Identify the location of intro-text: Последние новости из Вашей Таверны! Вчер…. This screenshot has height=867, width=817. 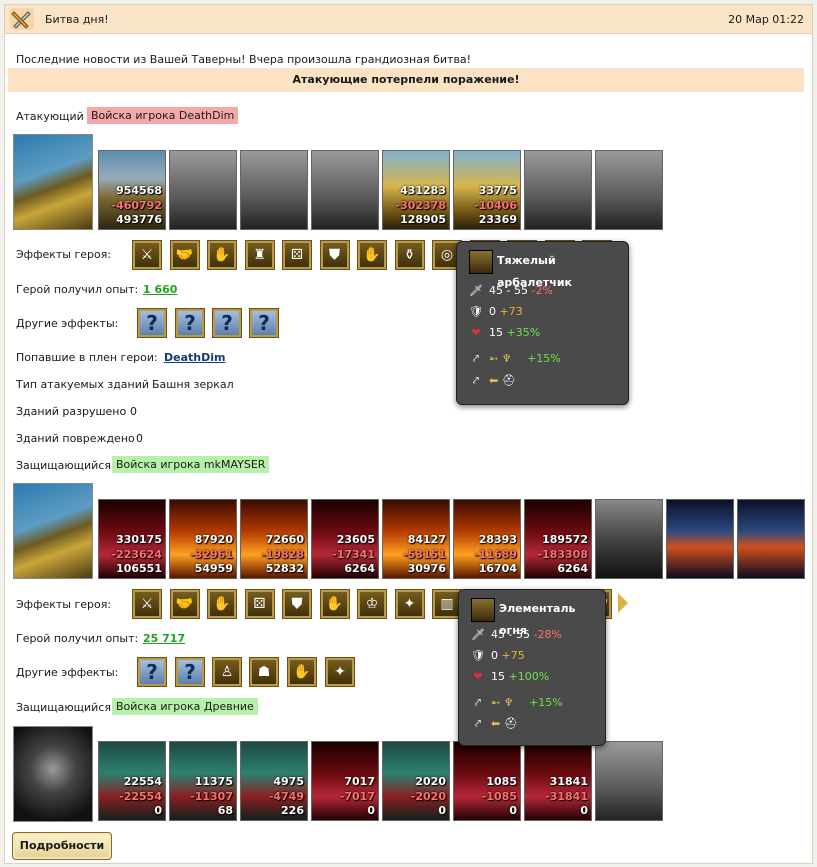
(244, 59).